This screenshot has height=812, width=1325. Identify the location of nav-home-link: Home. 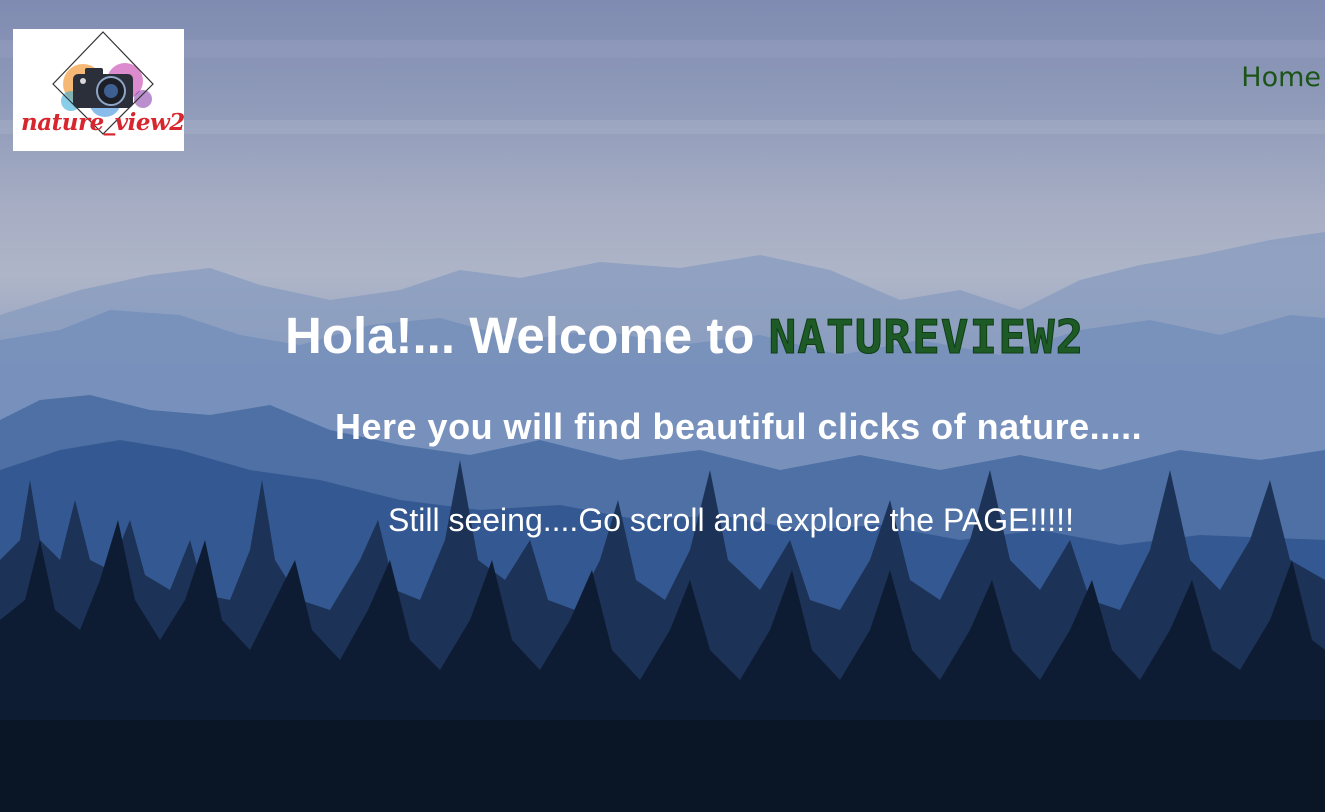
(1281, 77).